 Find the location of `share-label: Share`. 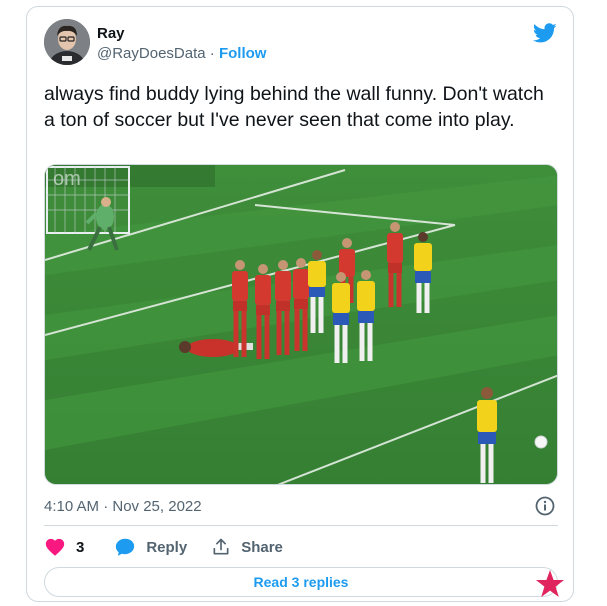

share-label: Share is located at coordinates (262, 547).